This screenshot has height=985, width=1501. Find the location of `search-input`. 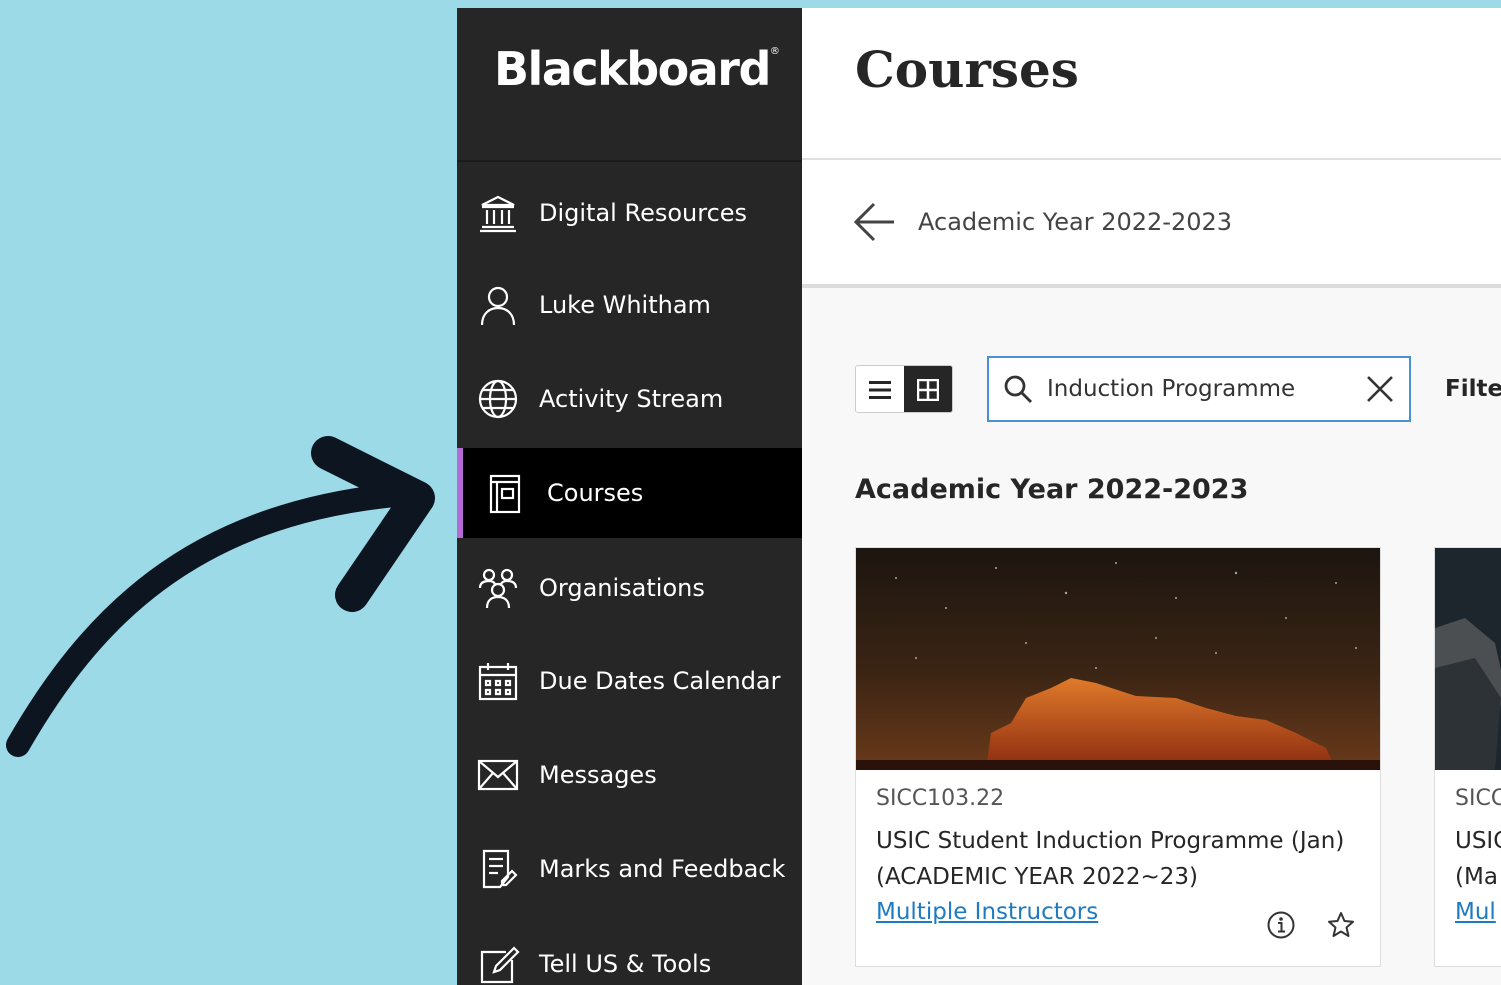

search-input is located at coordinates (1206, 389).